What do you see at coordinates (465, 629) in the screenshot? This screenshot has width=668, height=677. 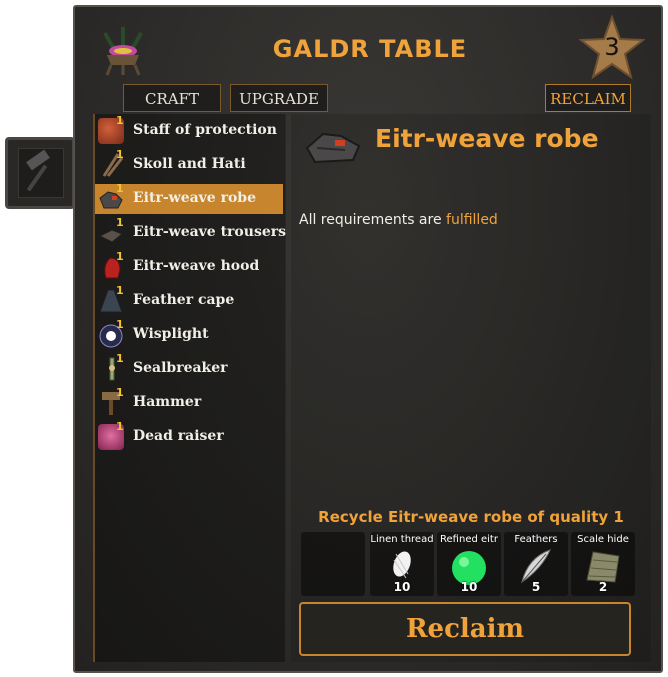 I see `reclaim-button: Reclaim` at bounding box center [465, 629].